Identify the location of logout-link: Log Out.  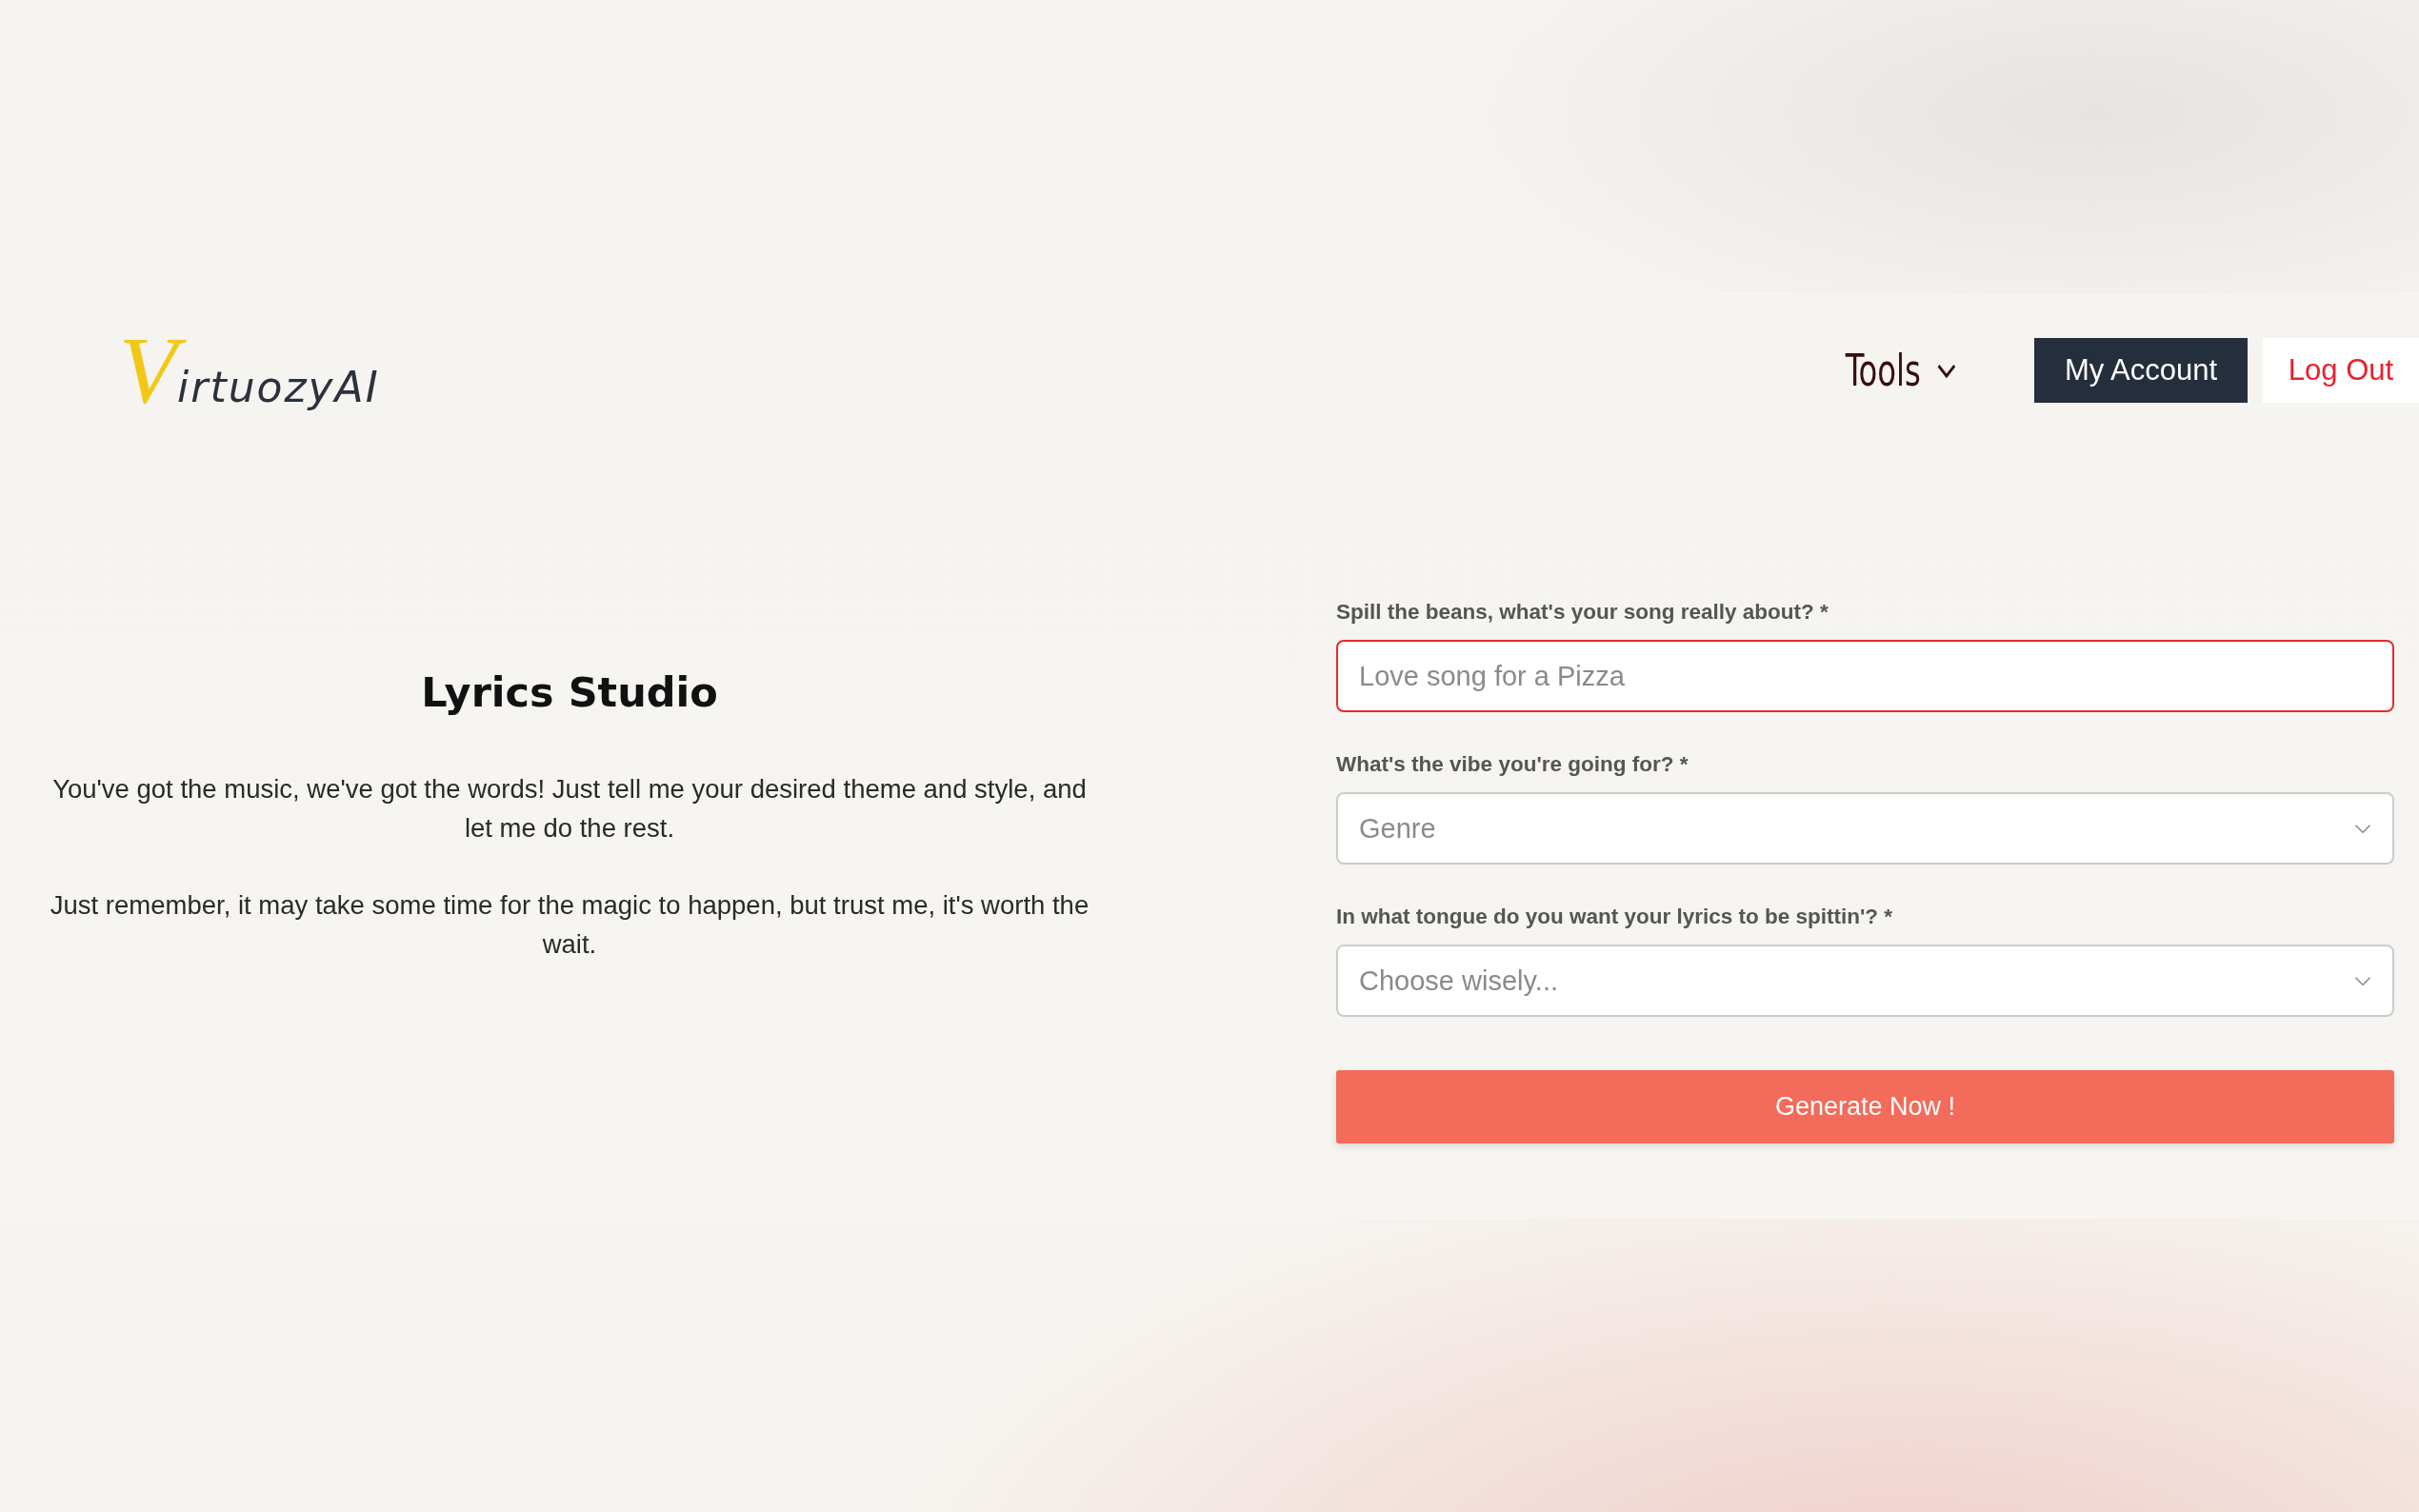
(2341, 370).